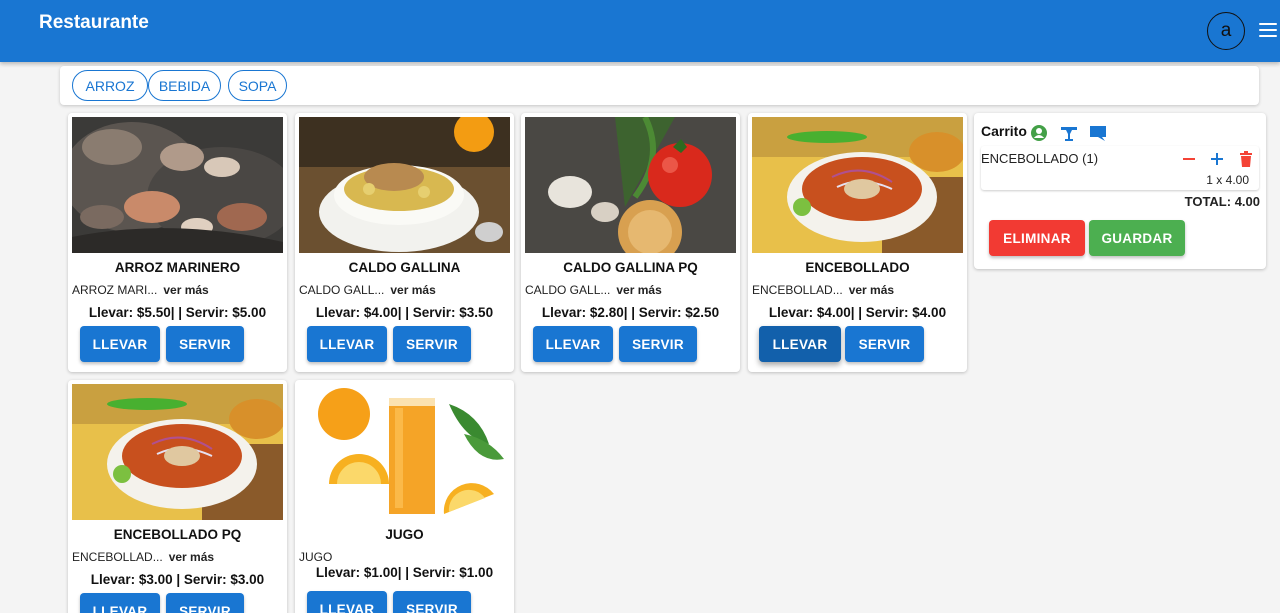 The height and width of the screenshot is (613, 1280). I want to click on cart-total: TOTAL: 4.00, so click(1222, 201).